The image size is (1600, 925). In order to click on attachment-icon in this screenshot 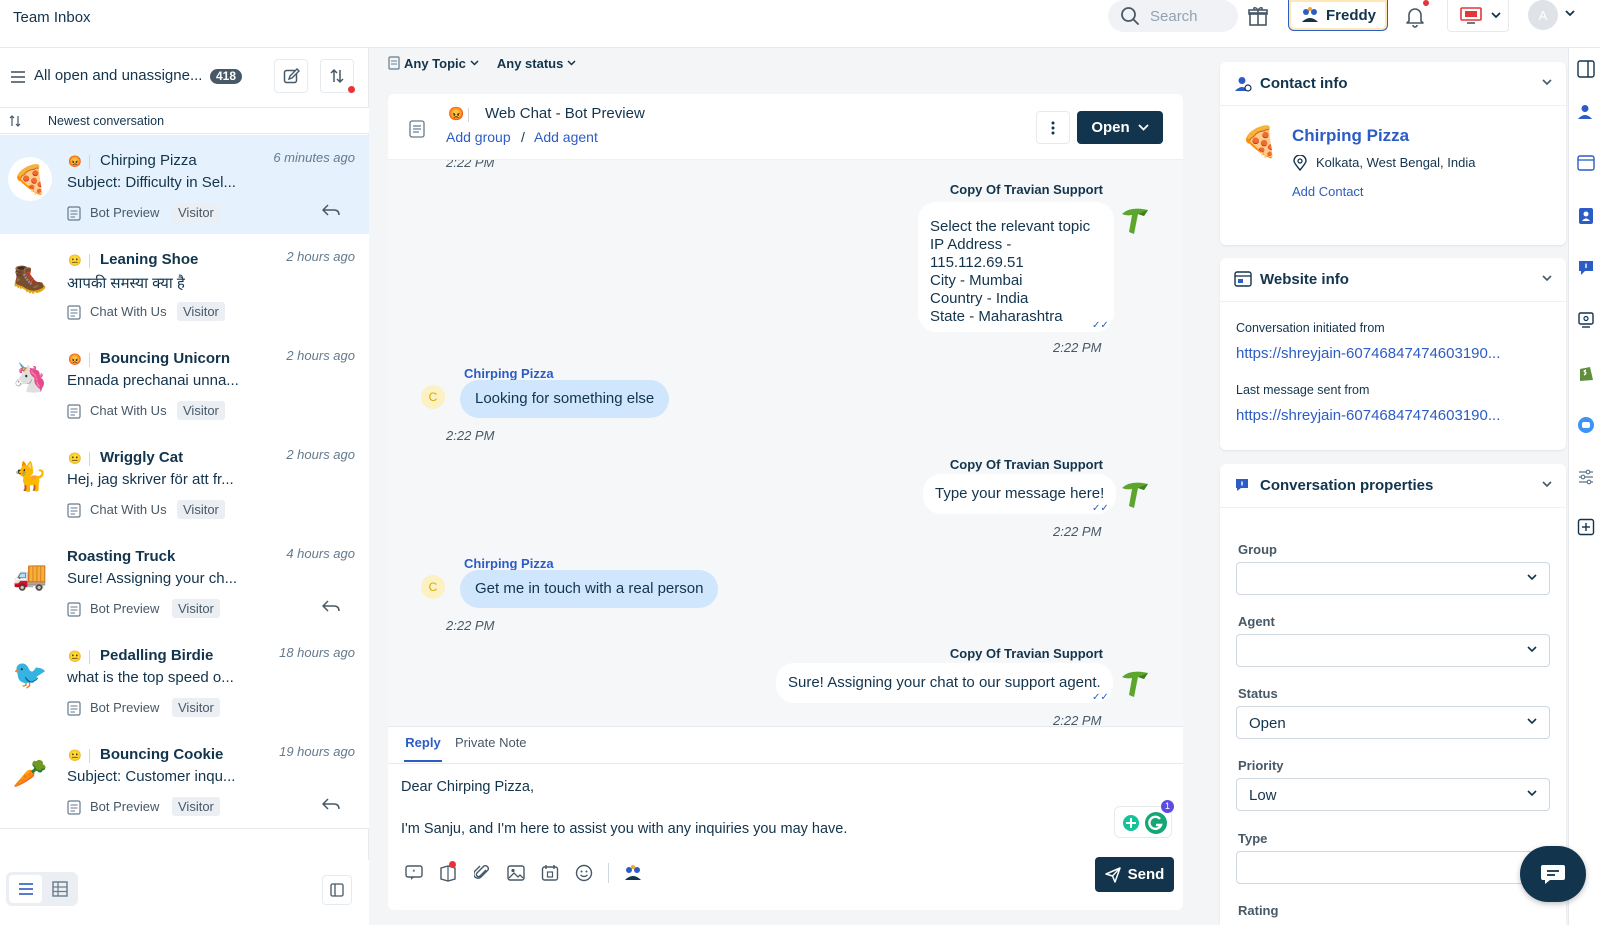, I will do `click(482, 873)`.